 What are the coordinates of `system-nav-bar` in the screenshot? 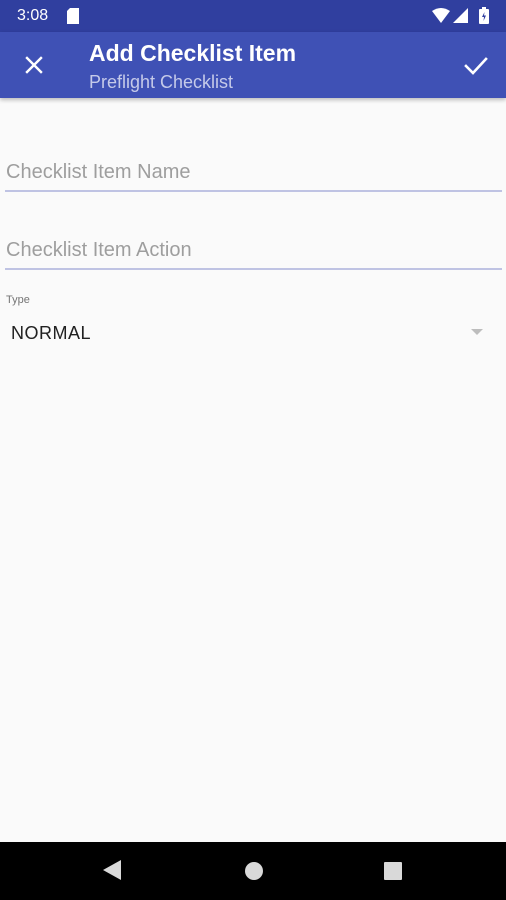 It's located at (253, 871).